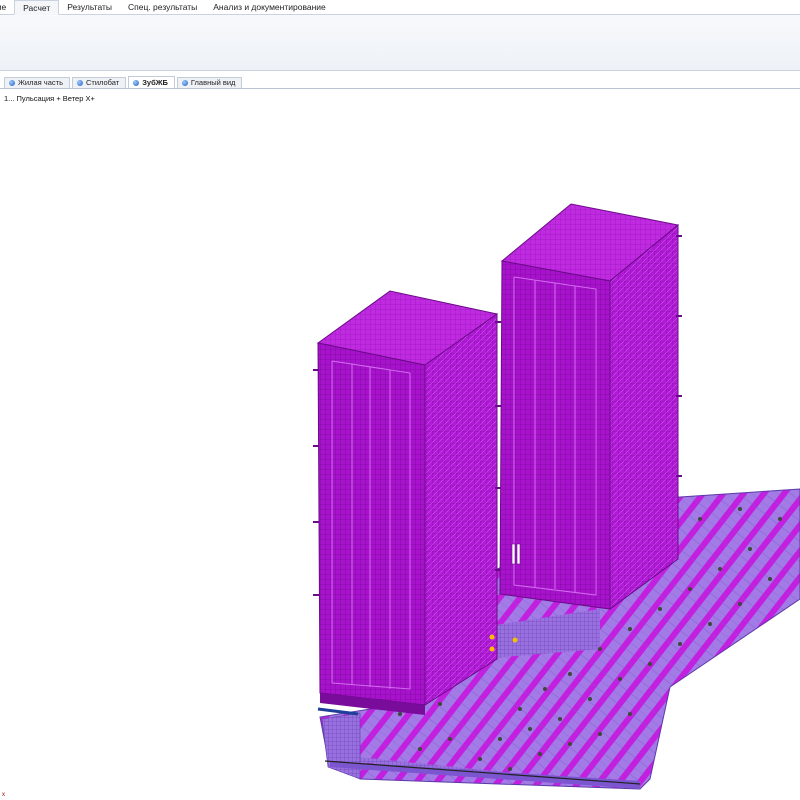 The width and height of the screenshot is (800, 800). Describe the element at coordinates (89, 7) in the screenshot. I see `ribbon-tab-results: Результаты` at that location.